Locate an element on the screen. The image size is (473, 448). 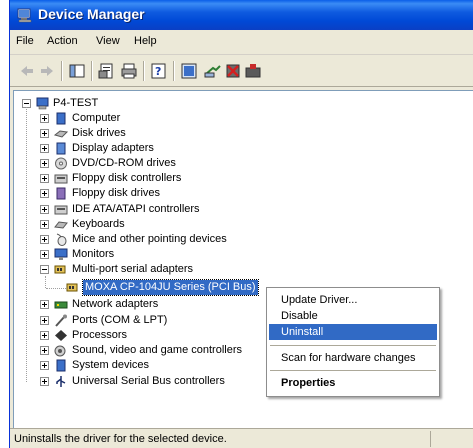
tree-item-label: Processors is located at coordinates (100, 335).